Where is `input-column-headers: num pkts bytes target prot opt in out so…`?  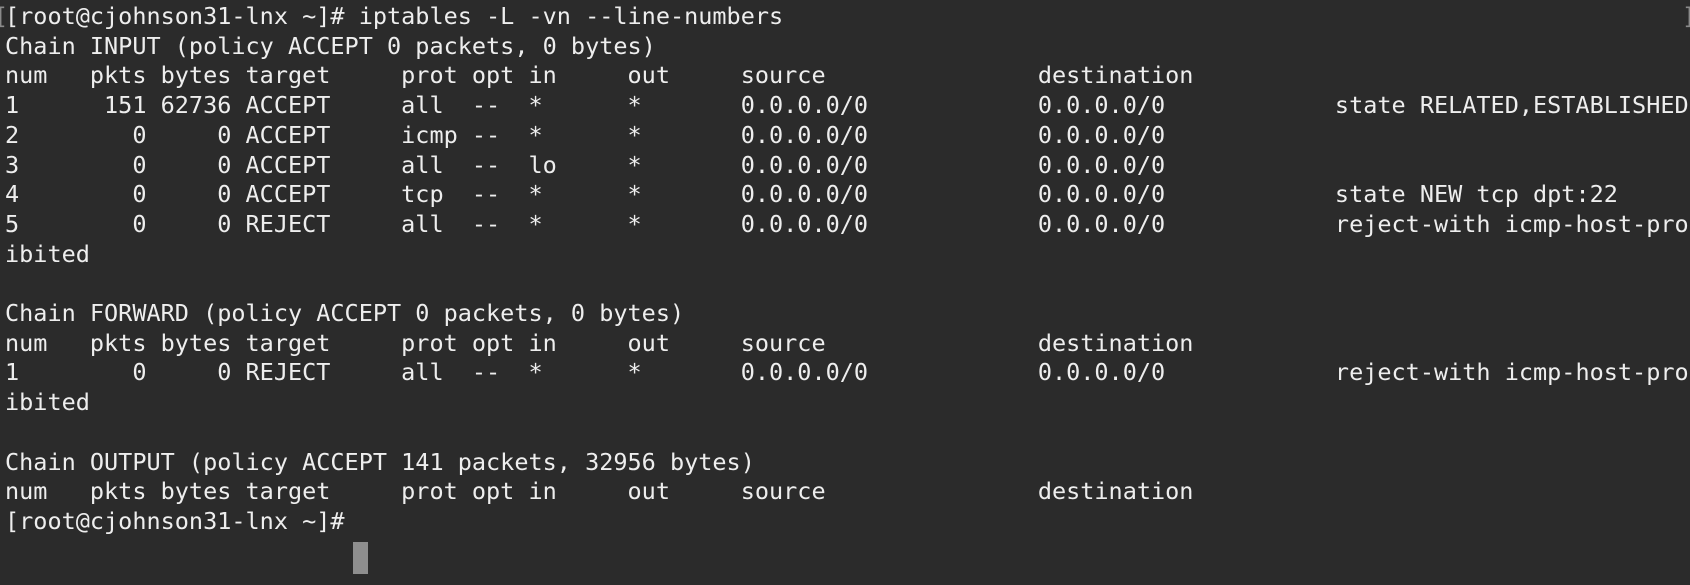
input-column-headers: num pkts bytes target prot opt in out so… is located at coordinates (599, 75).